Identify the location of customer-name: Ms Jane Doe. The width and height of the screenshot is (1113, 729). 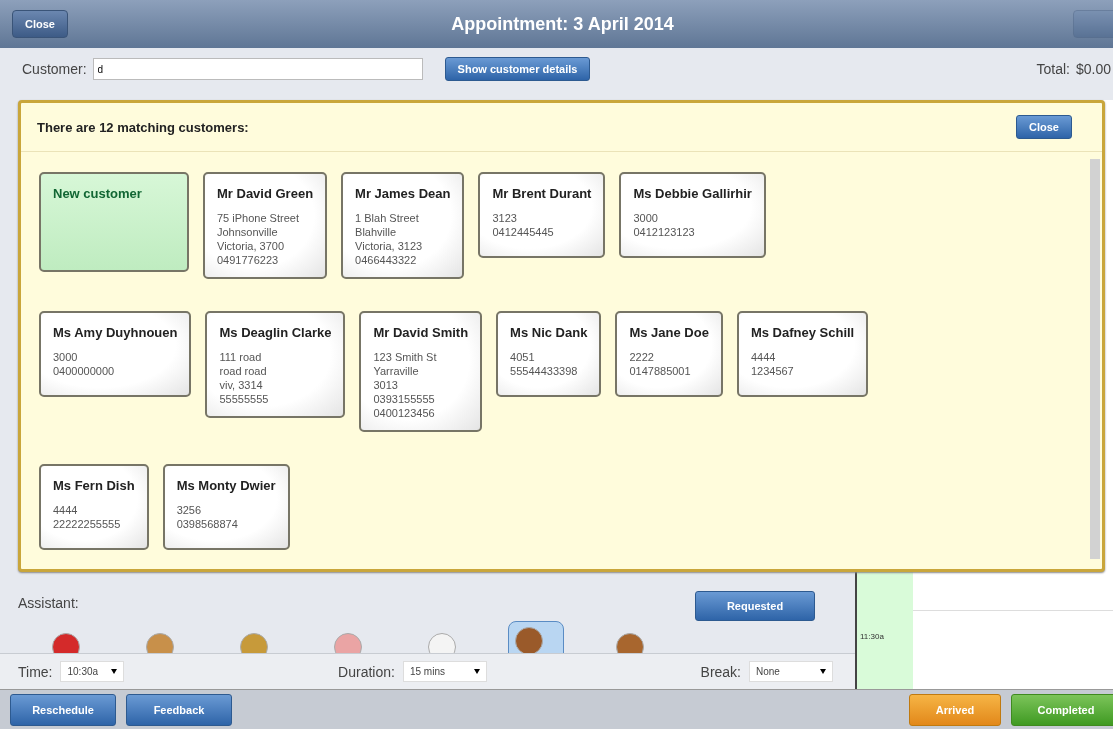
(669, 332).